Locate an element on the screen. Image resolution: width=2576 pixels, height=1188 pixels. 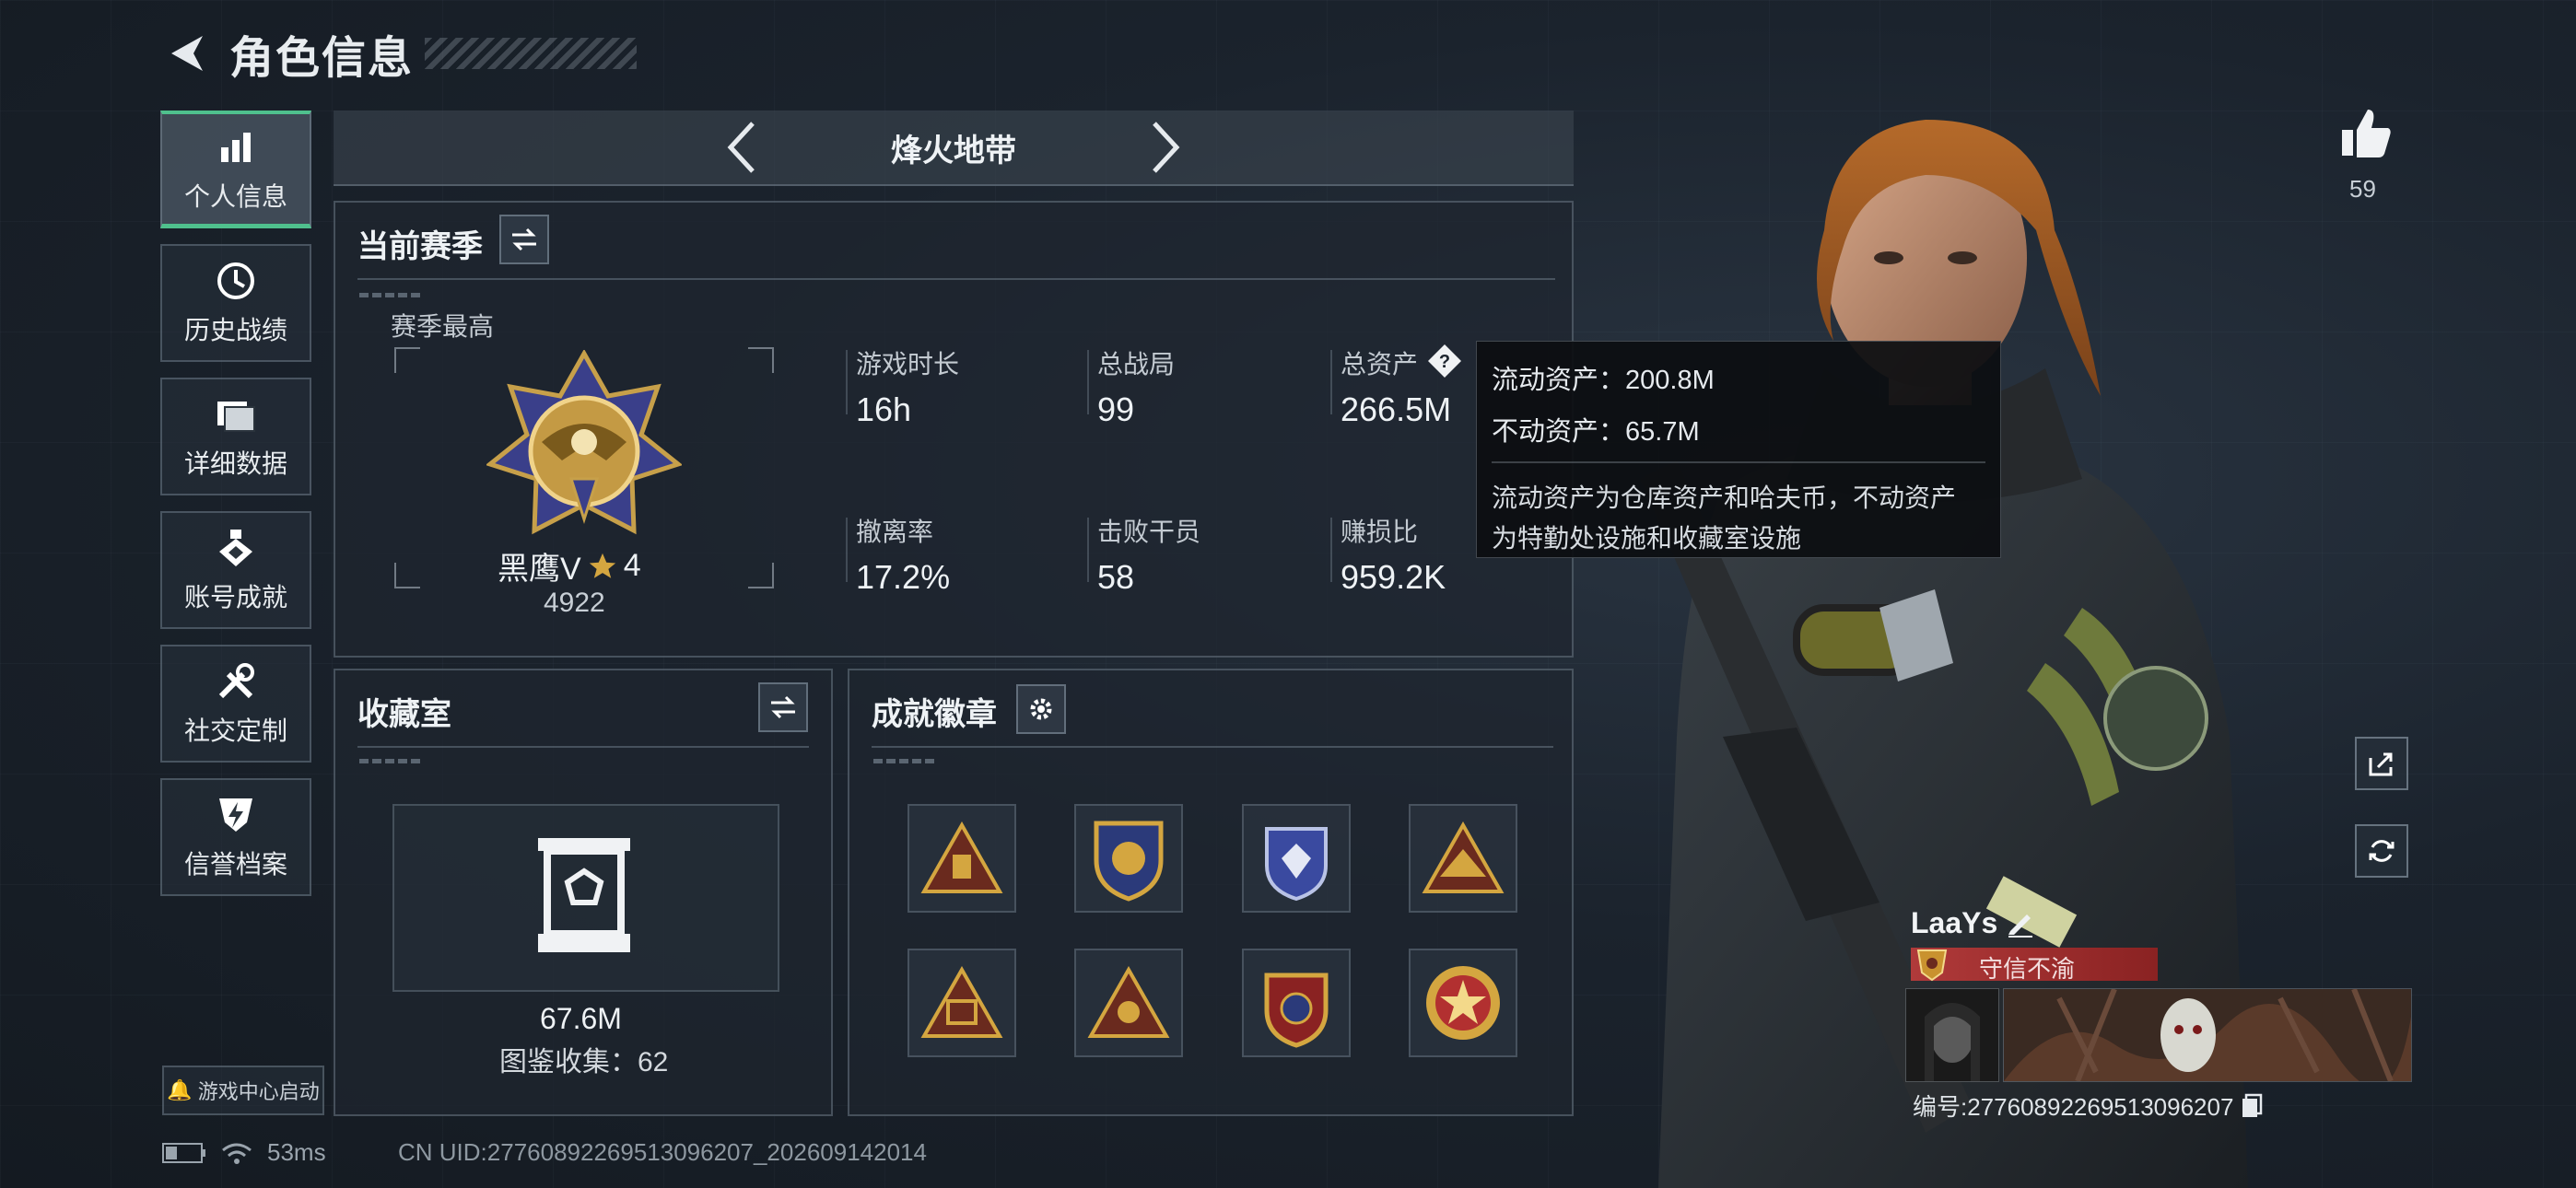
history-clock-icon is located at coordinates (236, 281).